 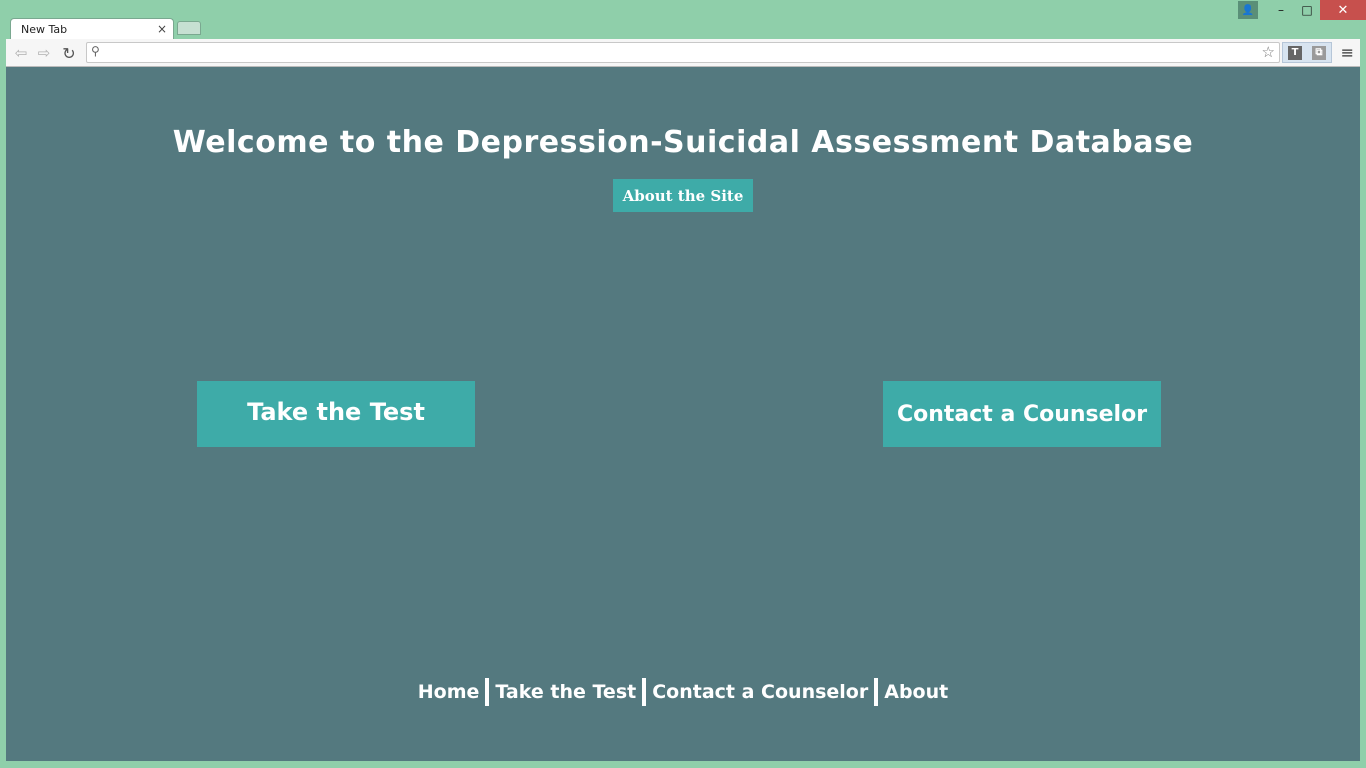 What do you see at coordinates (1307, 10) in the screenshot?
I see `maximize-button: □` at bounding box center [1307, 10].